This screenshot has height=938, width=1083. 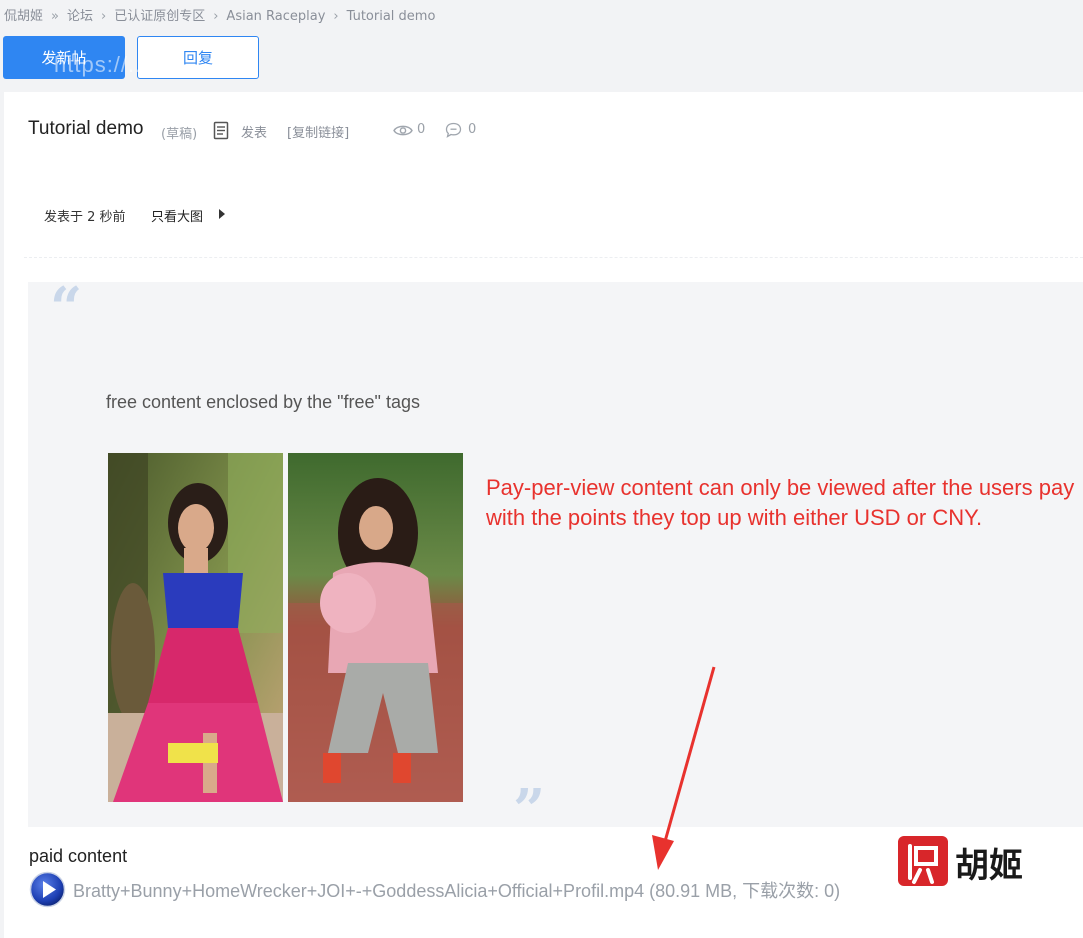 What do you see at coordinates (375, 627) in the screenshot?
I see `photo-woman-pink-jacket` at bounding box center [375, 627].